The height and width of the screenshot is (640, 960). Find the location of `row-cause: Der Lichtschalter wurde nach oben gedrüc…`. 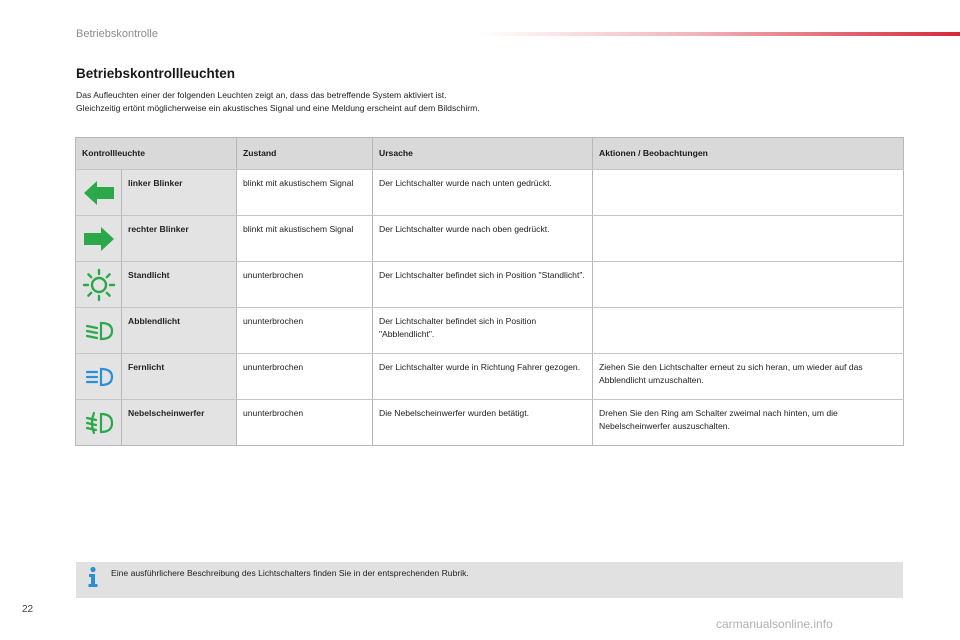

row-cause: Der Lichtschalter wurde nach oben gedrüc… is located at coordinates (482, 238).